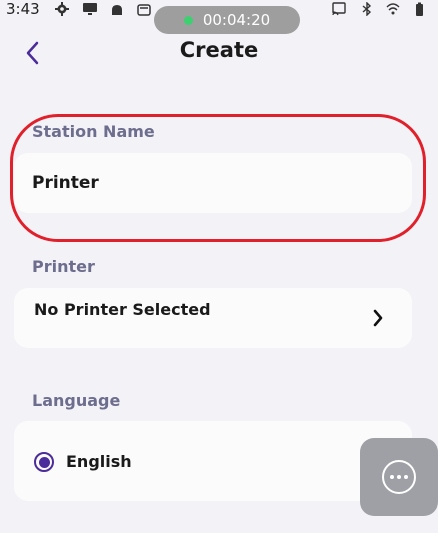 Image resolution: width=438 pixels, height=533 pixels. What do you see at coordinates (378, 318) in the screenshot?
I see `chevron-right-icon` at bounding box center [378, 318].